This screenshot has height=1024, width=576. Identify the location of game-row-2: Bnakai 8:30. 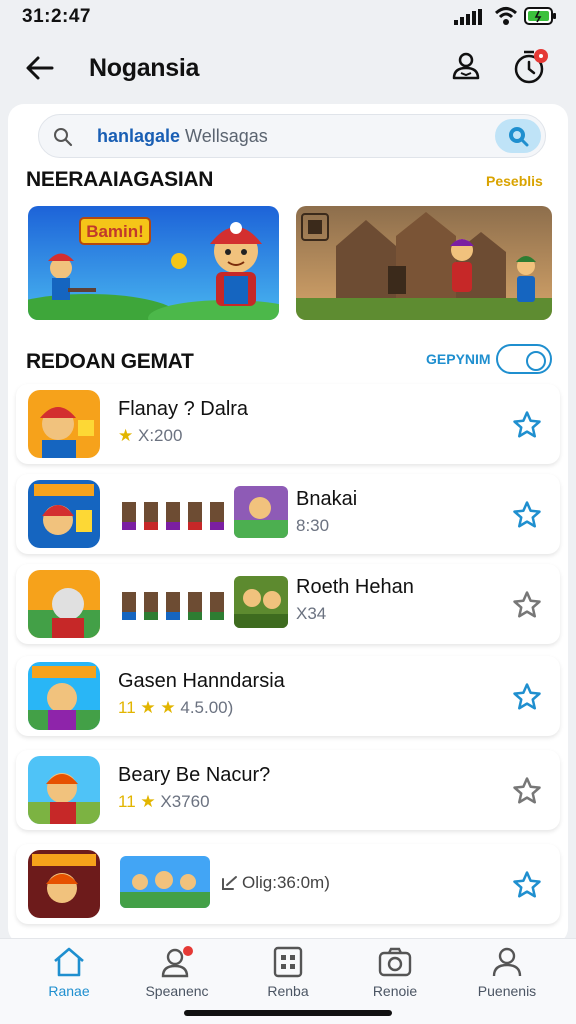
(288, 514).